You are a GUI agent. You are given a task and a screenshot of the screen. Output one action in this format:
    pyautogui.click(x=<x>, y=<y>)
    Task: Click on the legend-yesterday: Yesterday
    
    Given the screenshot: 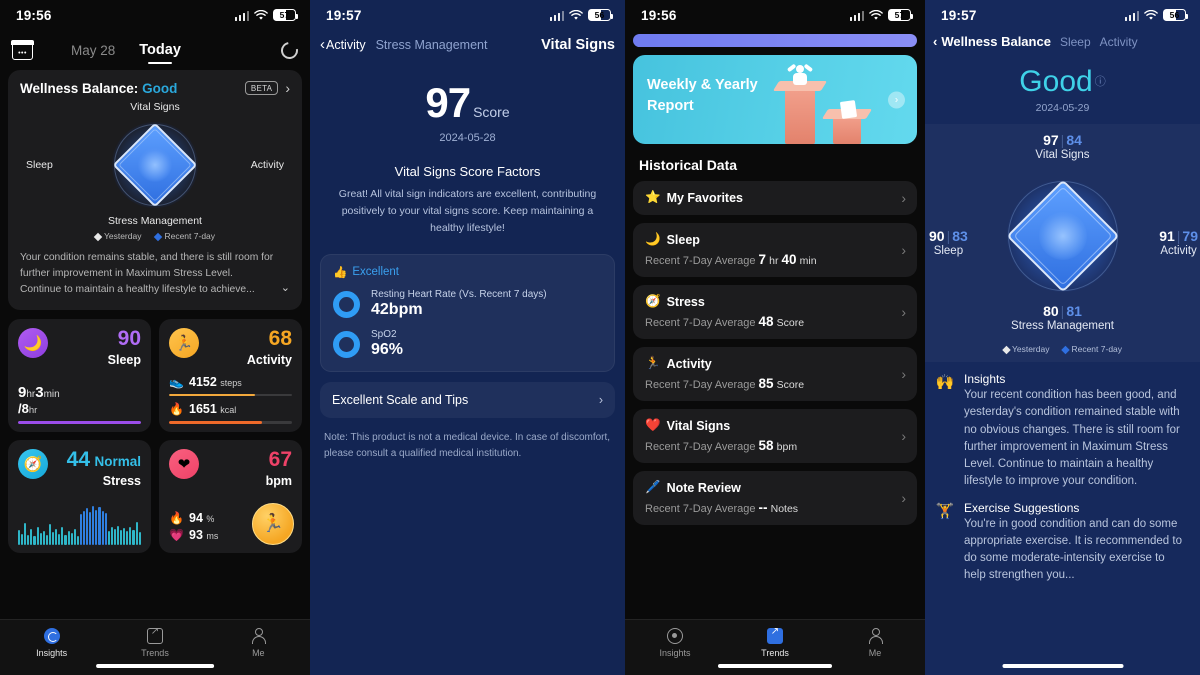 What is the action you would take?
    pyautogui.click(x=1025, y=349)
    